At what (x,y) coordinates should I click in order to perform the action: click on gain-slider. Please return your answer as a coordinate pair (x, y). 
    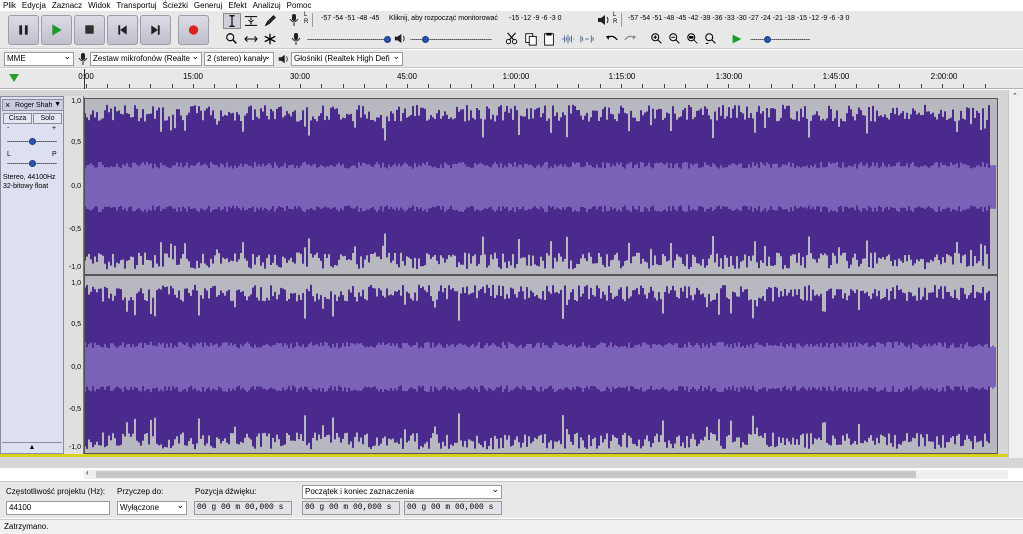
    Looking at the image, I should click on (32, 142).